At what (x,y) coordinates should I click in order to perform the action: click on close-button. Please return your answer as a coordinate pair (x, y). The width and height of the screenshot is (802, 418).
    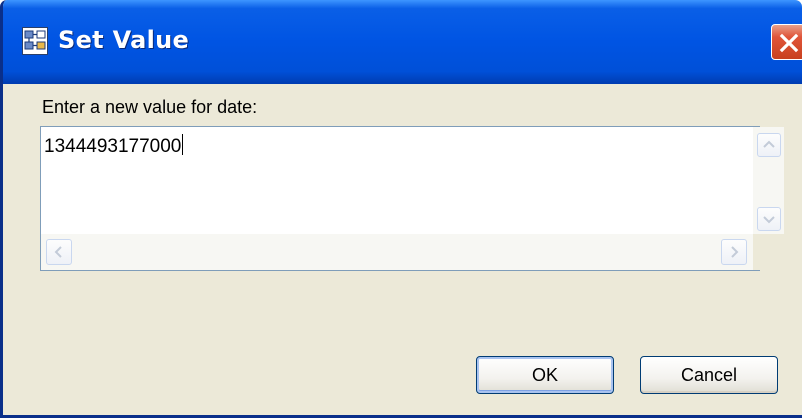
    Looking at the image, I should click on (786, 42).